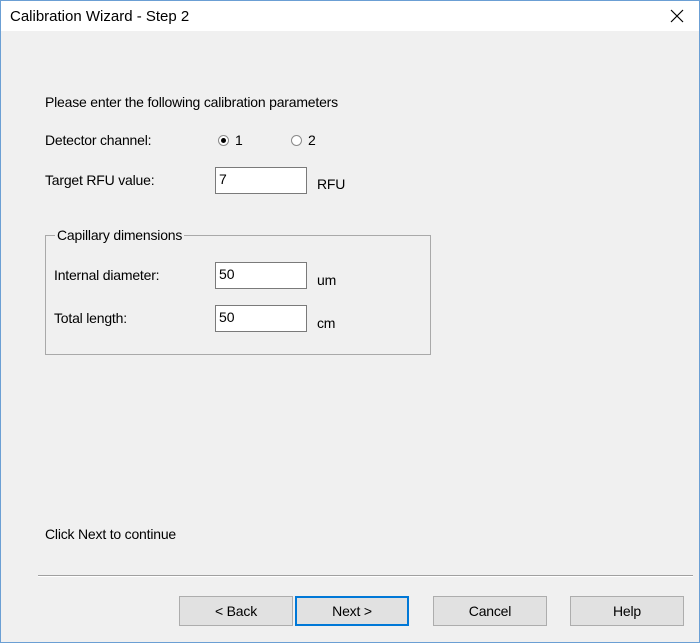 The width and height of the screenshot is (700, 643). I want to click on title-bar: Calibration Wizard - Step 2, so click(350, 16).